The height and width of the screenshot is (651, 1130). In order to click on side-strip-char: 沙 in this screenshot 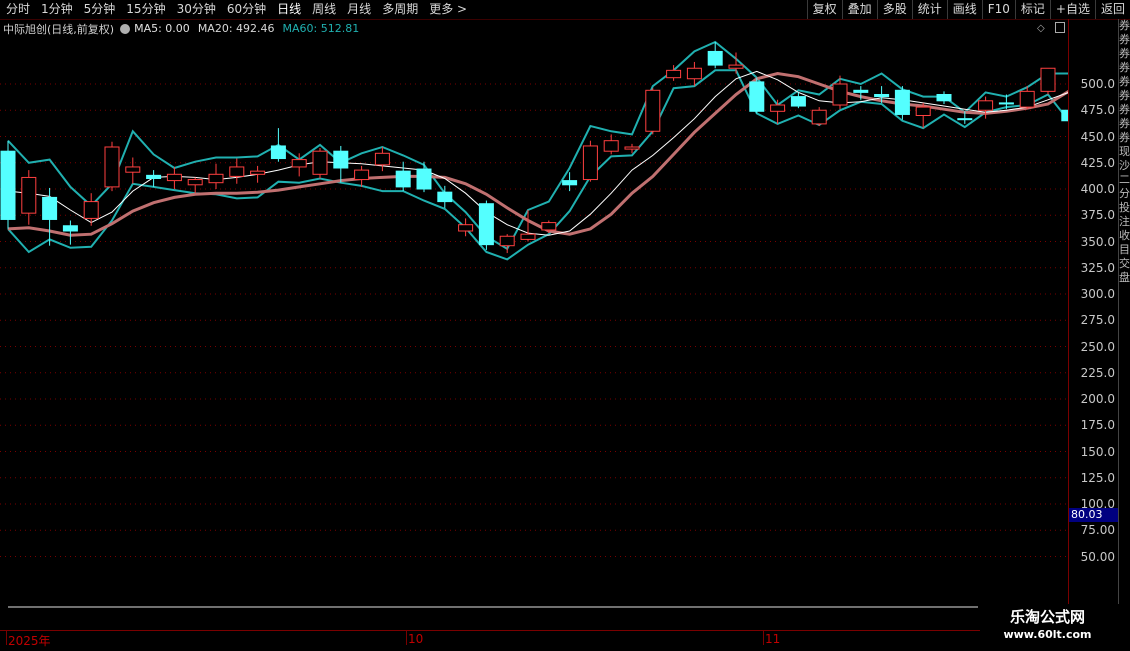, I will do `click(1124, 165)`.